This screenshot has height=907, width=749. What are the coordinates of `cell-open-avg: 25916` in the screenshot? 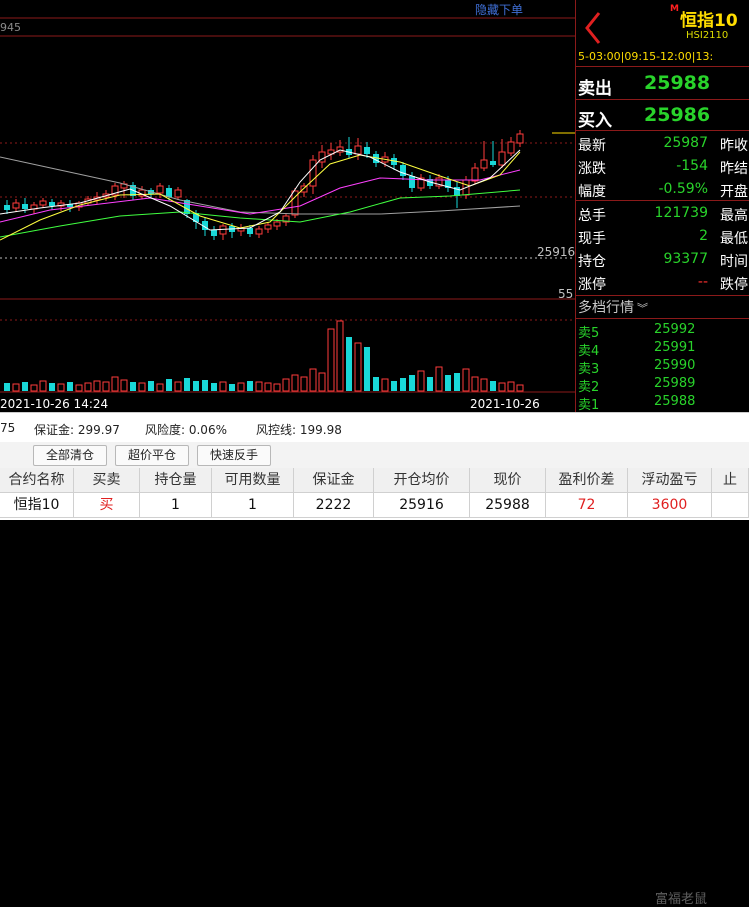 It's located at (422, 505).